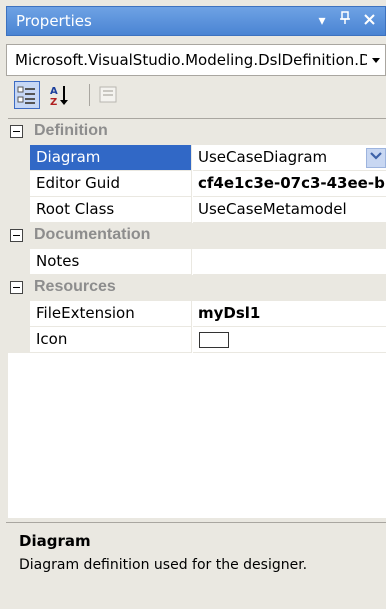 Image resolution: width=386 pixels, height=609 pixels. What do you see at coordinates (196, 96) in the screenshot?
I see `properties-toolbar: A Z` at bounding box center [196, 96].